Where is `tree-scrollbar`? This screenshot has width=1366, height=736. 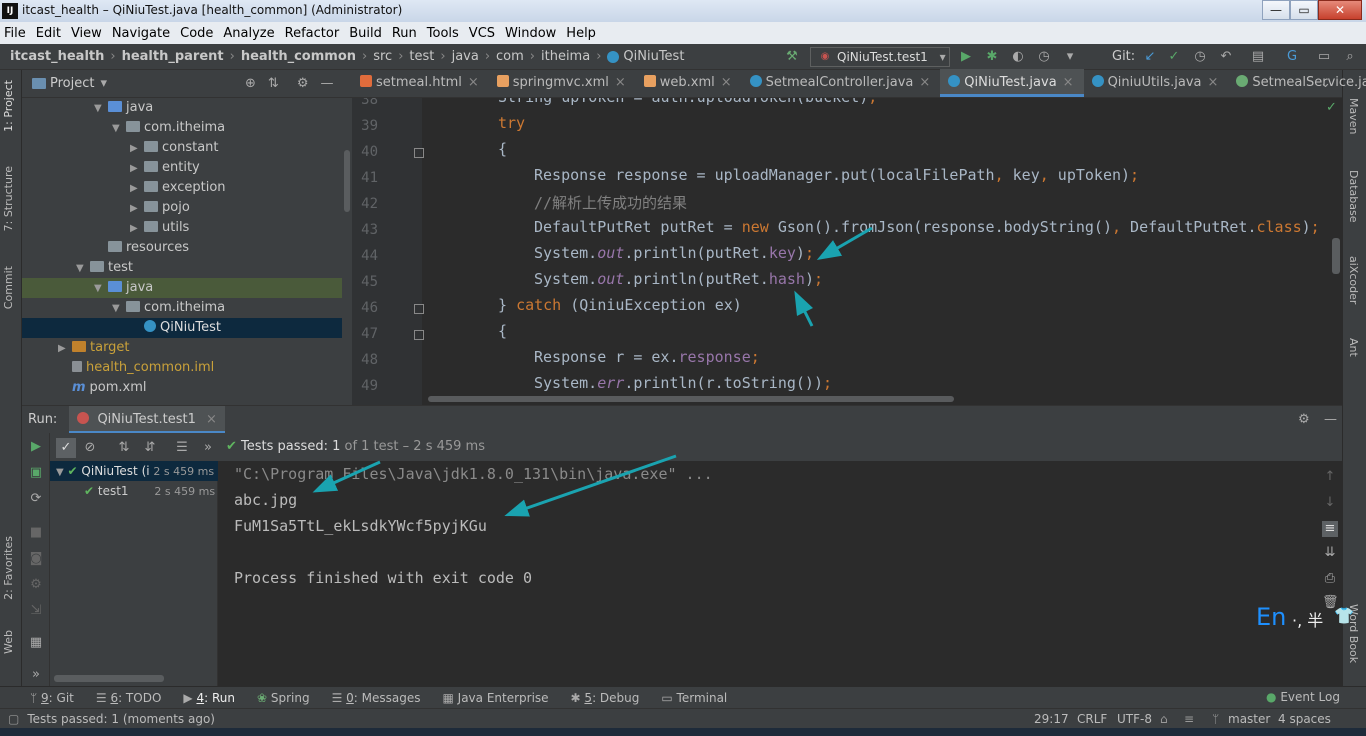
tree-scrollbar is located at coordinates (347, 181).